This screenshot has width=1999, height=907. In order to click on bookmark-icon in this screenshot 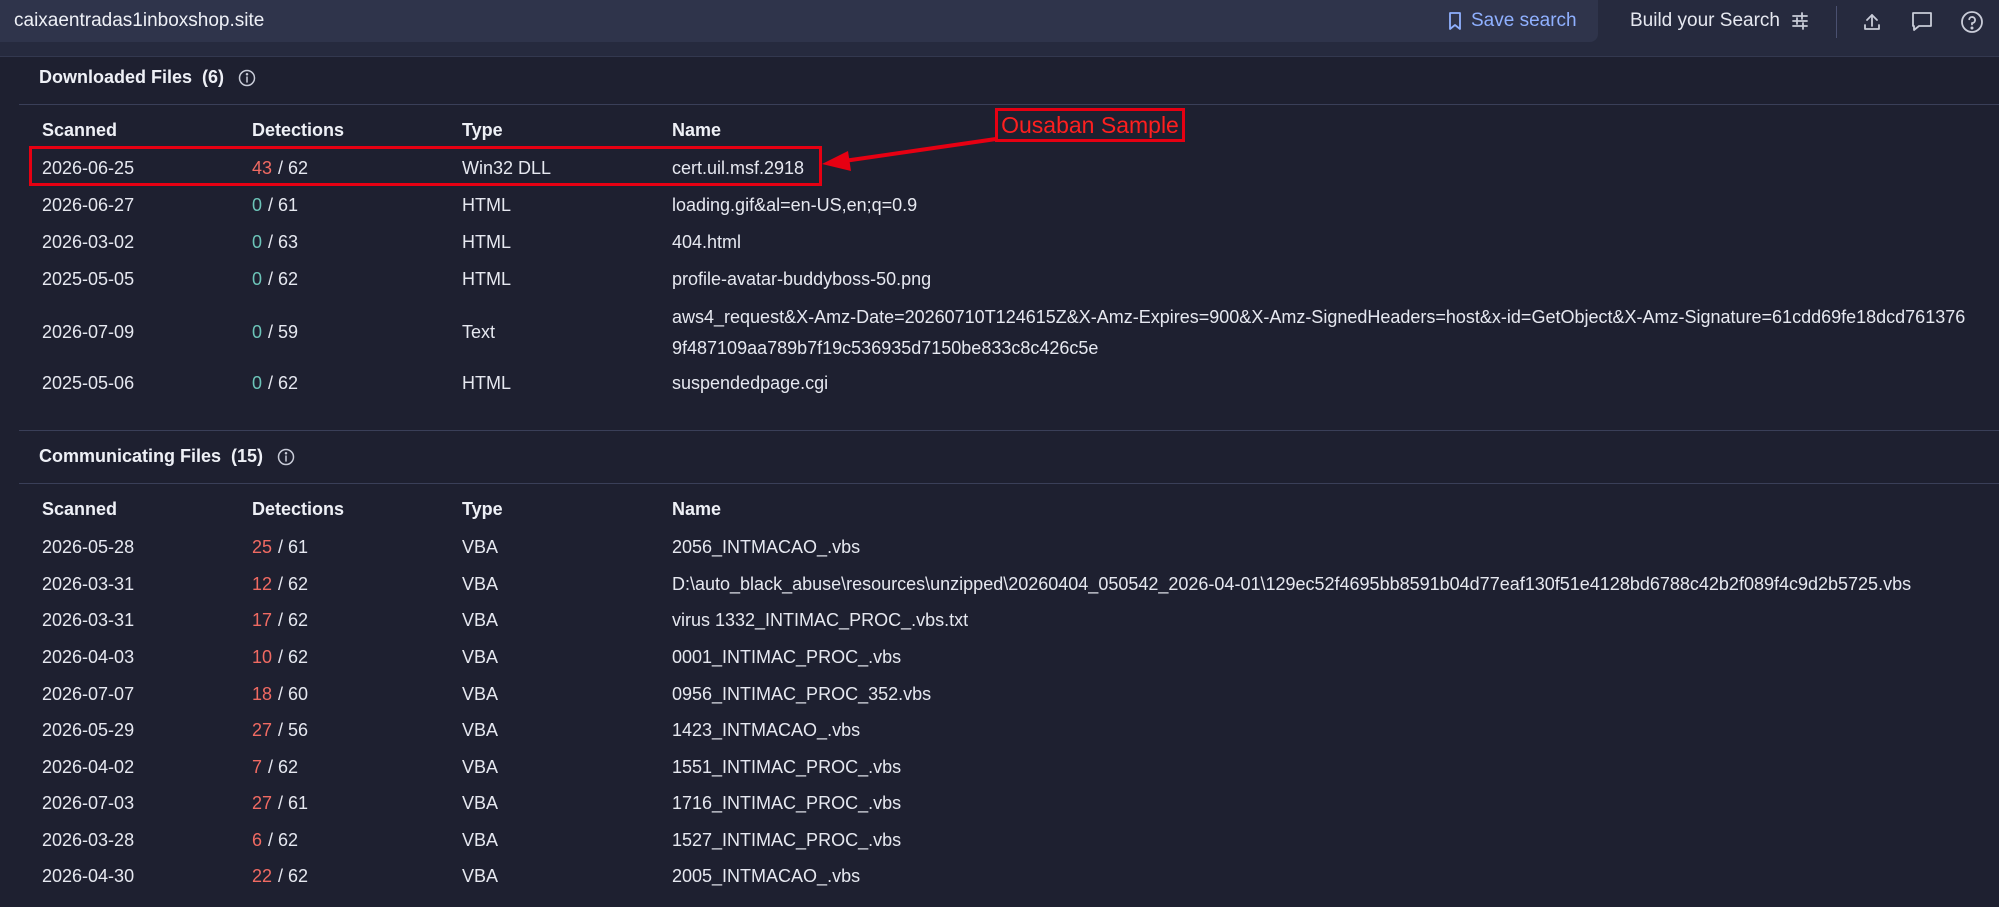, I will do `click(1455, 21)`.